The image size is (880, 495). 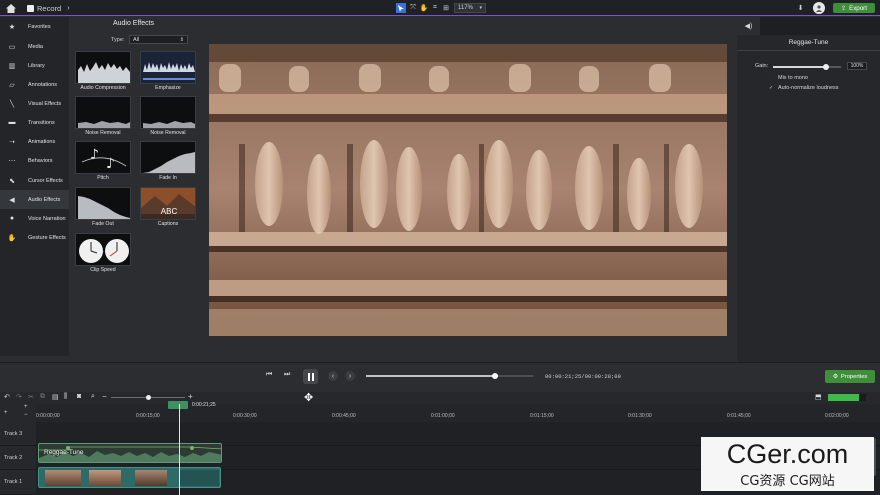 What do you see at coordinates (40, 160) in the screenshot?
I see `sidebar-item-label: Behaviors` at bounding box center [40, 160].